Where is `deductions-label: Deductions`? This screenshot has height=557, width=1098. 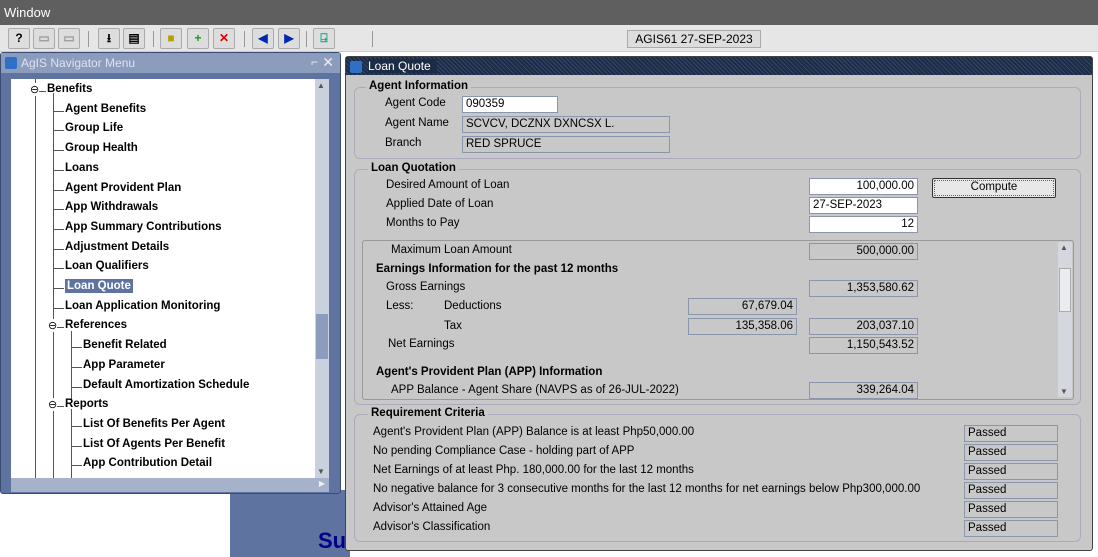 deductions-label: Deductions is located at coordinates (473, 306).